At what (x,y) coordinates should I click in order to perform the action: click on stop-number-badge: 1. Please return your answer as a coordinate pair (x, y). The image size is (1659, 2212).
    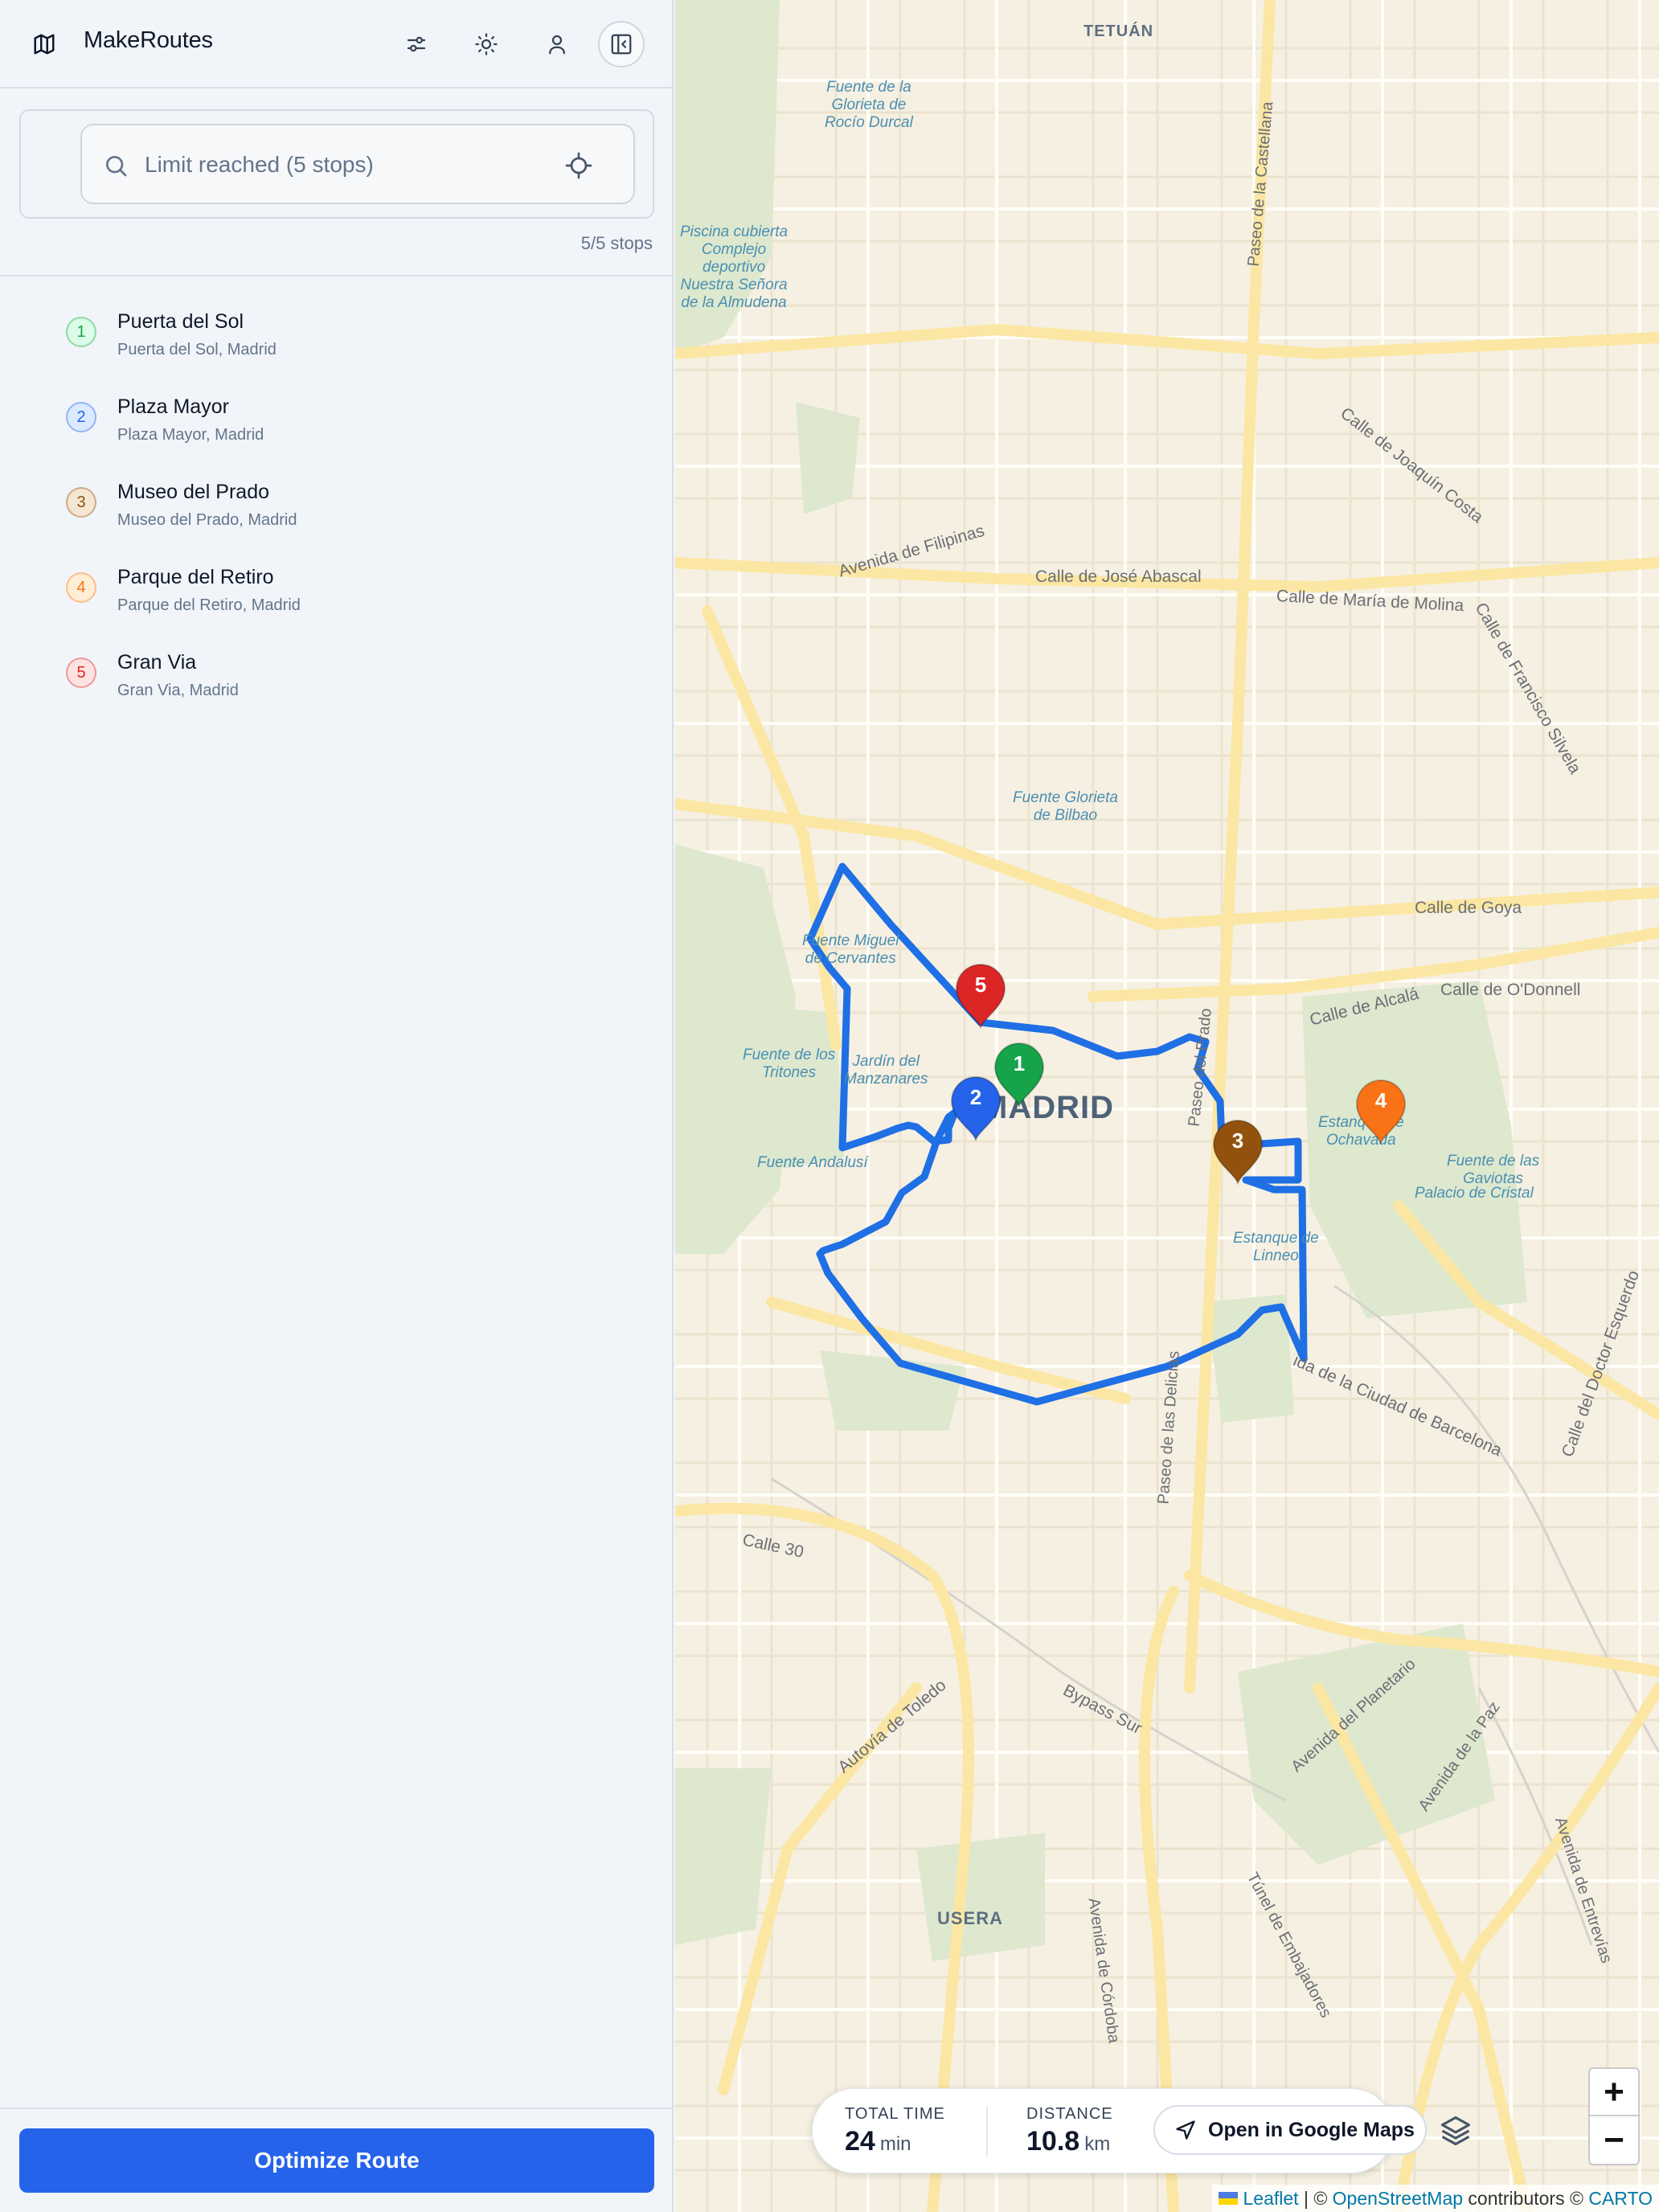
    Looking at the image, I should click on (81, 332).